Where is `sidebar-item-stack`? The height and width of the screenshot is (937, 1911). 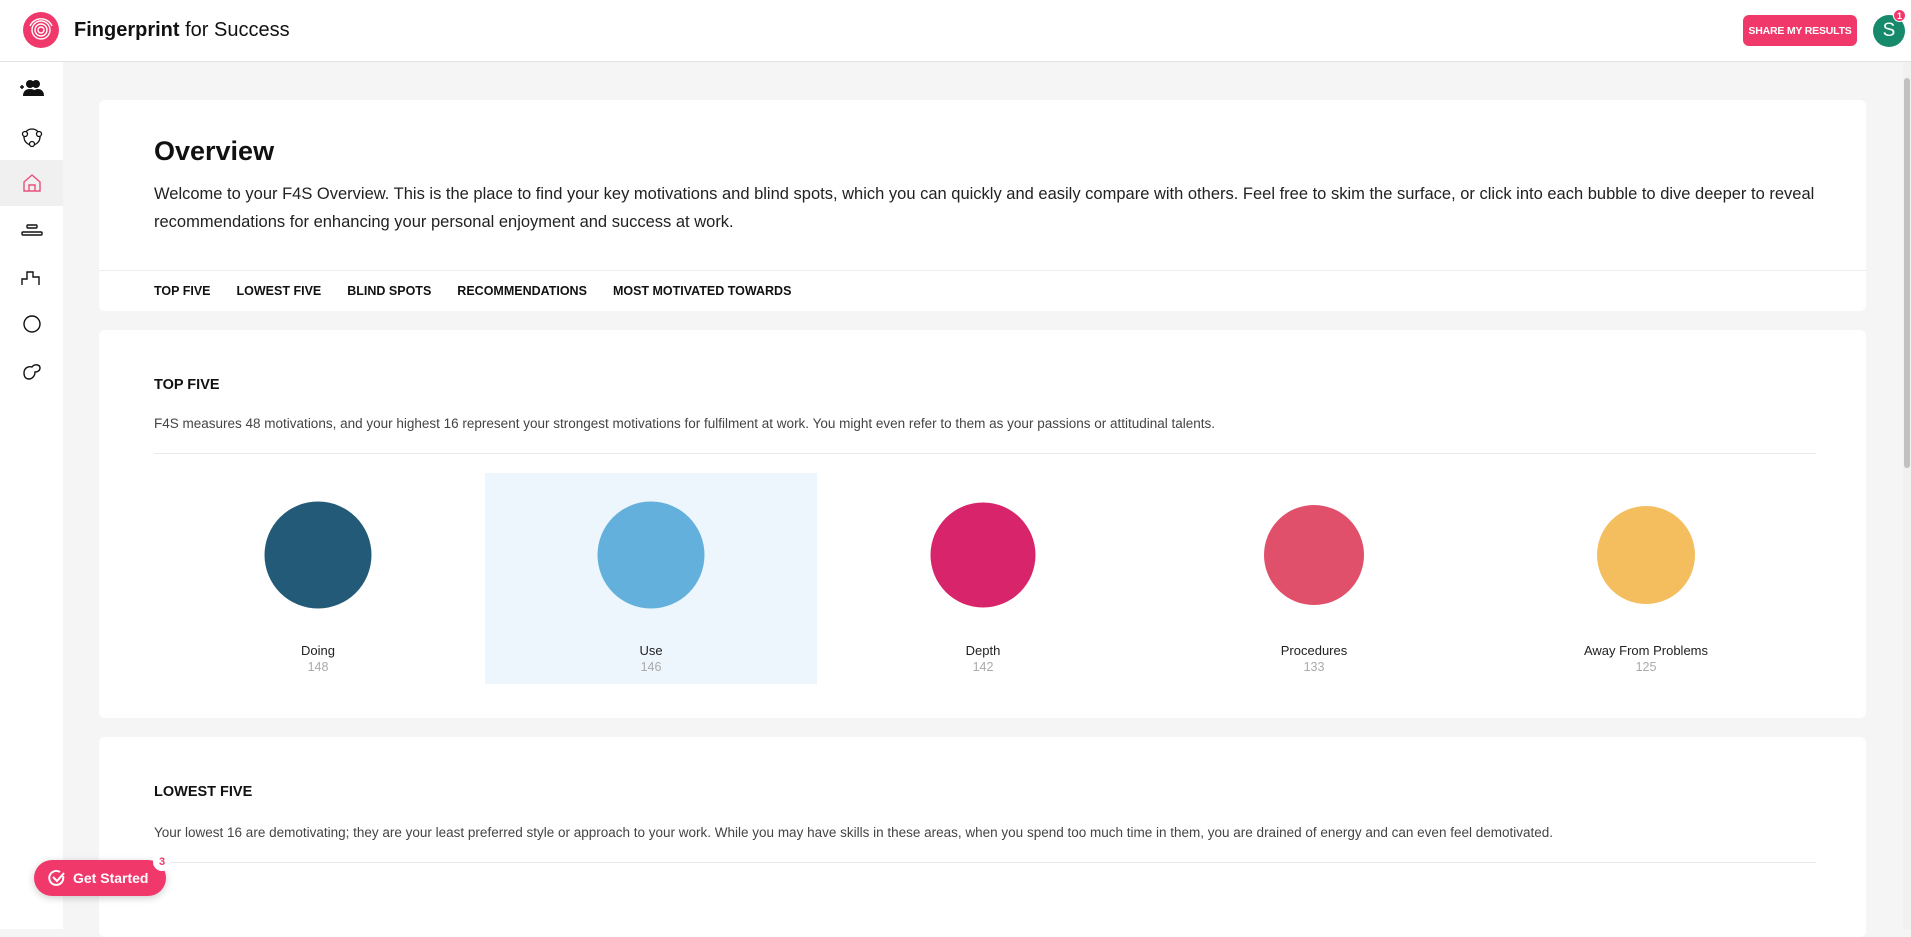 sidebar-item-stack is located at coordinates (31, 230).